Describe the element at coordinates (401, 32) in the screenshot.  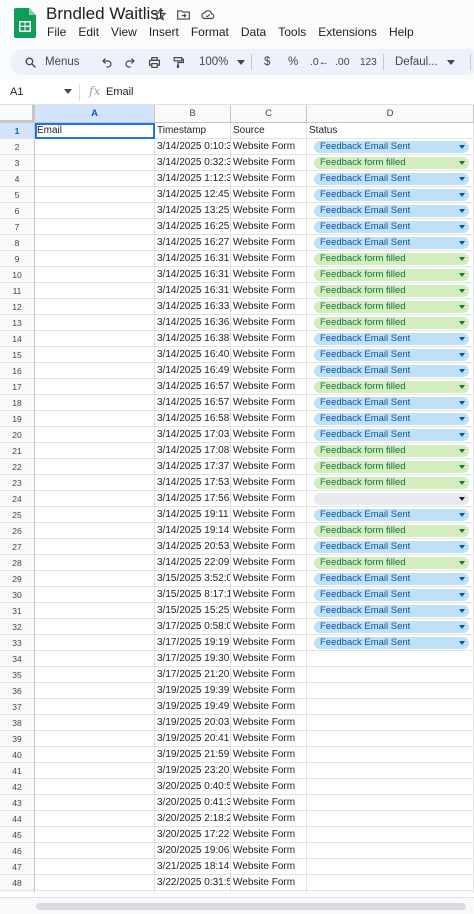
I see `menu-help: Help` at that location.